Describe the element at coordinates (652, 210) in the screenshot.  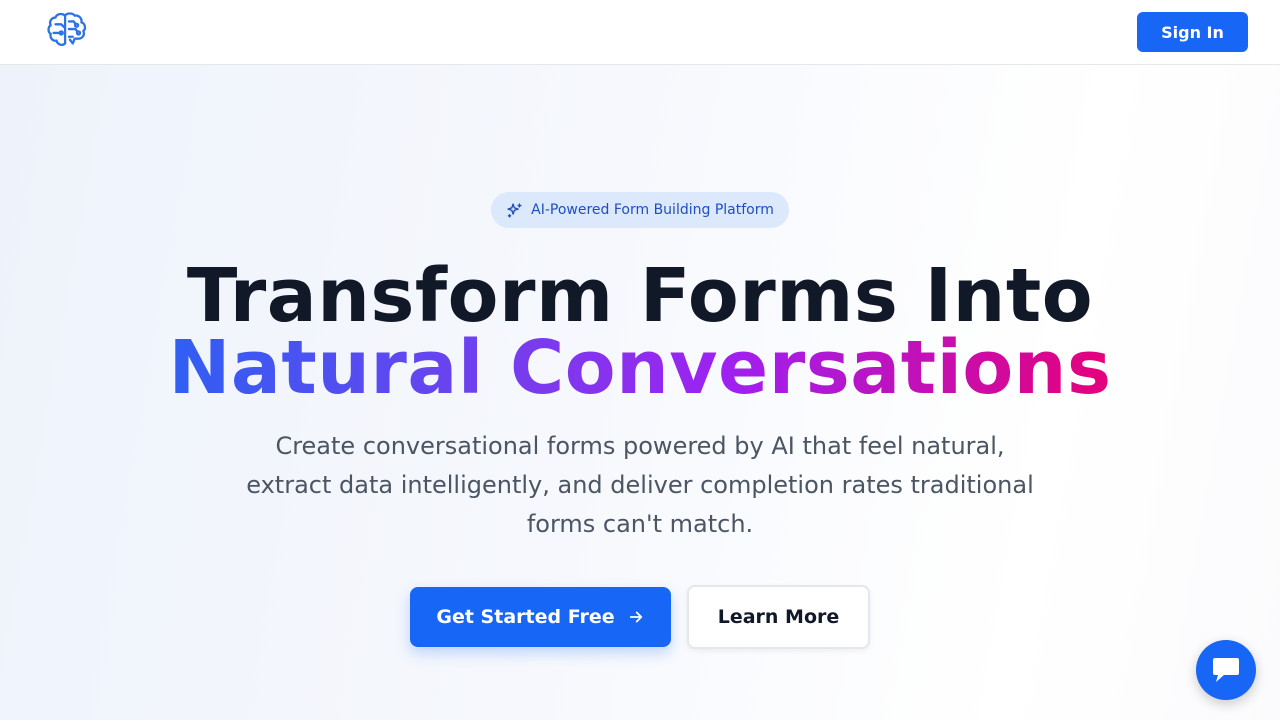
I see `badge-text: AI-Powered Form Building Platform` at that location.